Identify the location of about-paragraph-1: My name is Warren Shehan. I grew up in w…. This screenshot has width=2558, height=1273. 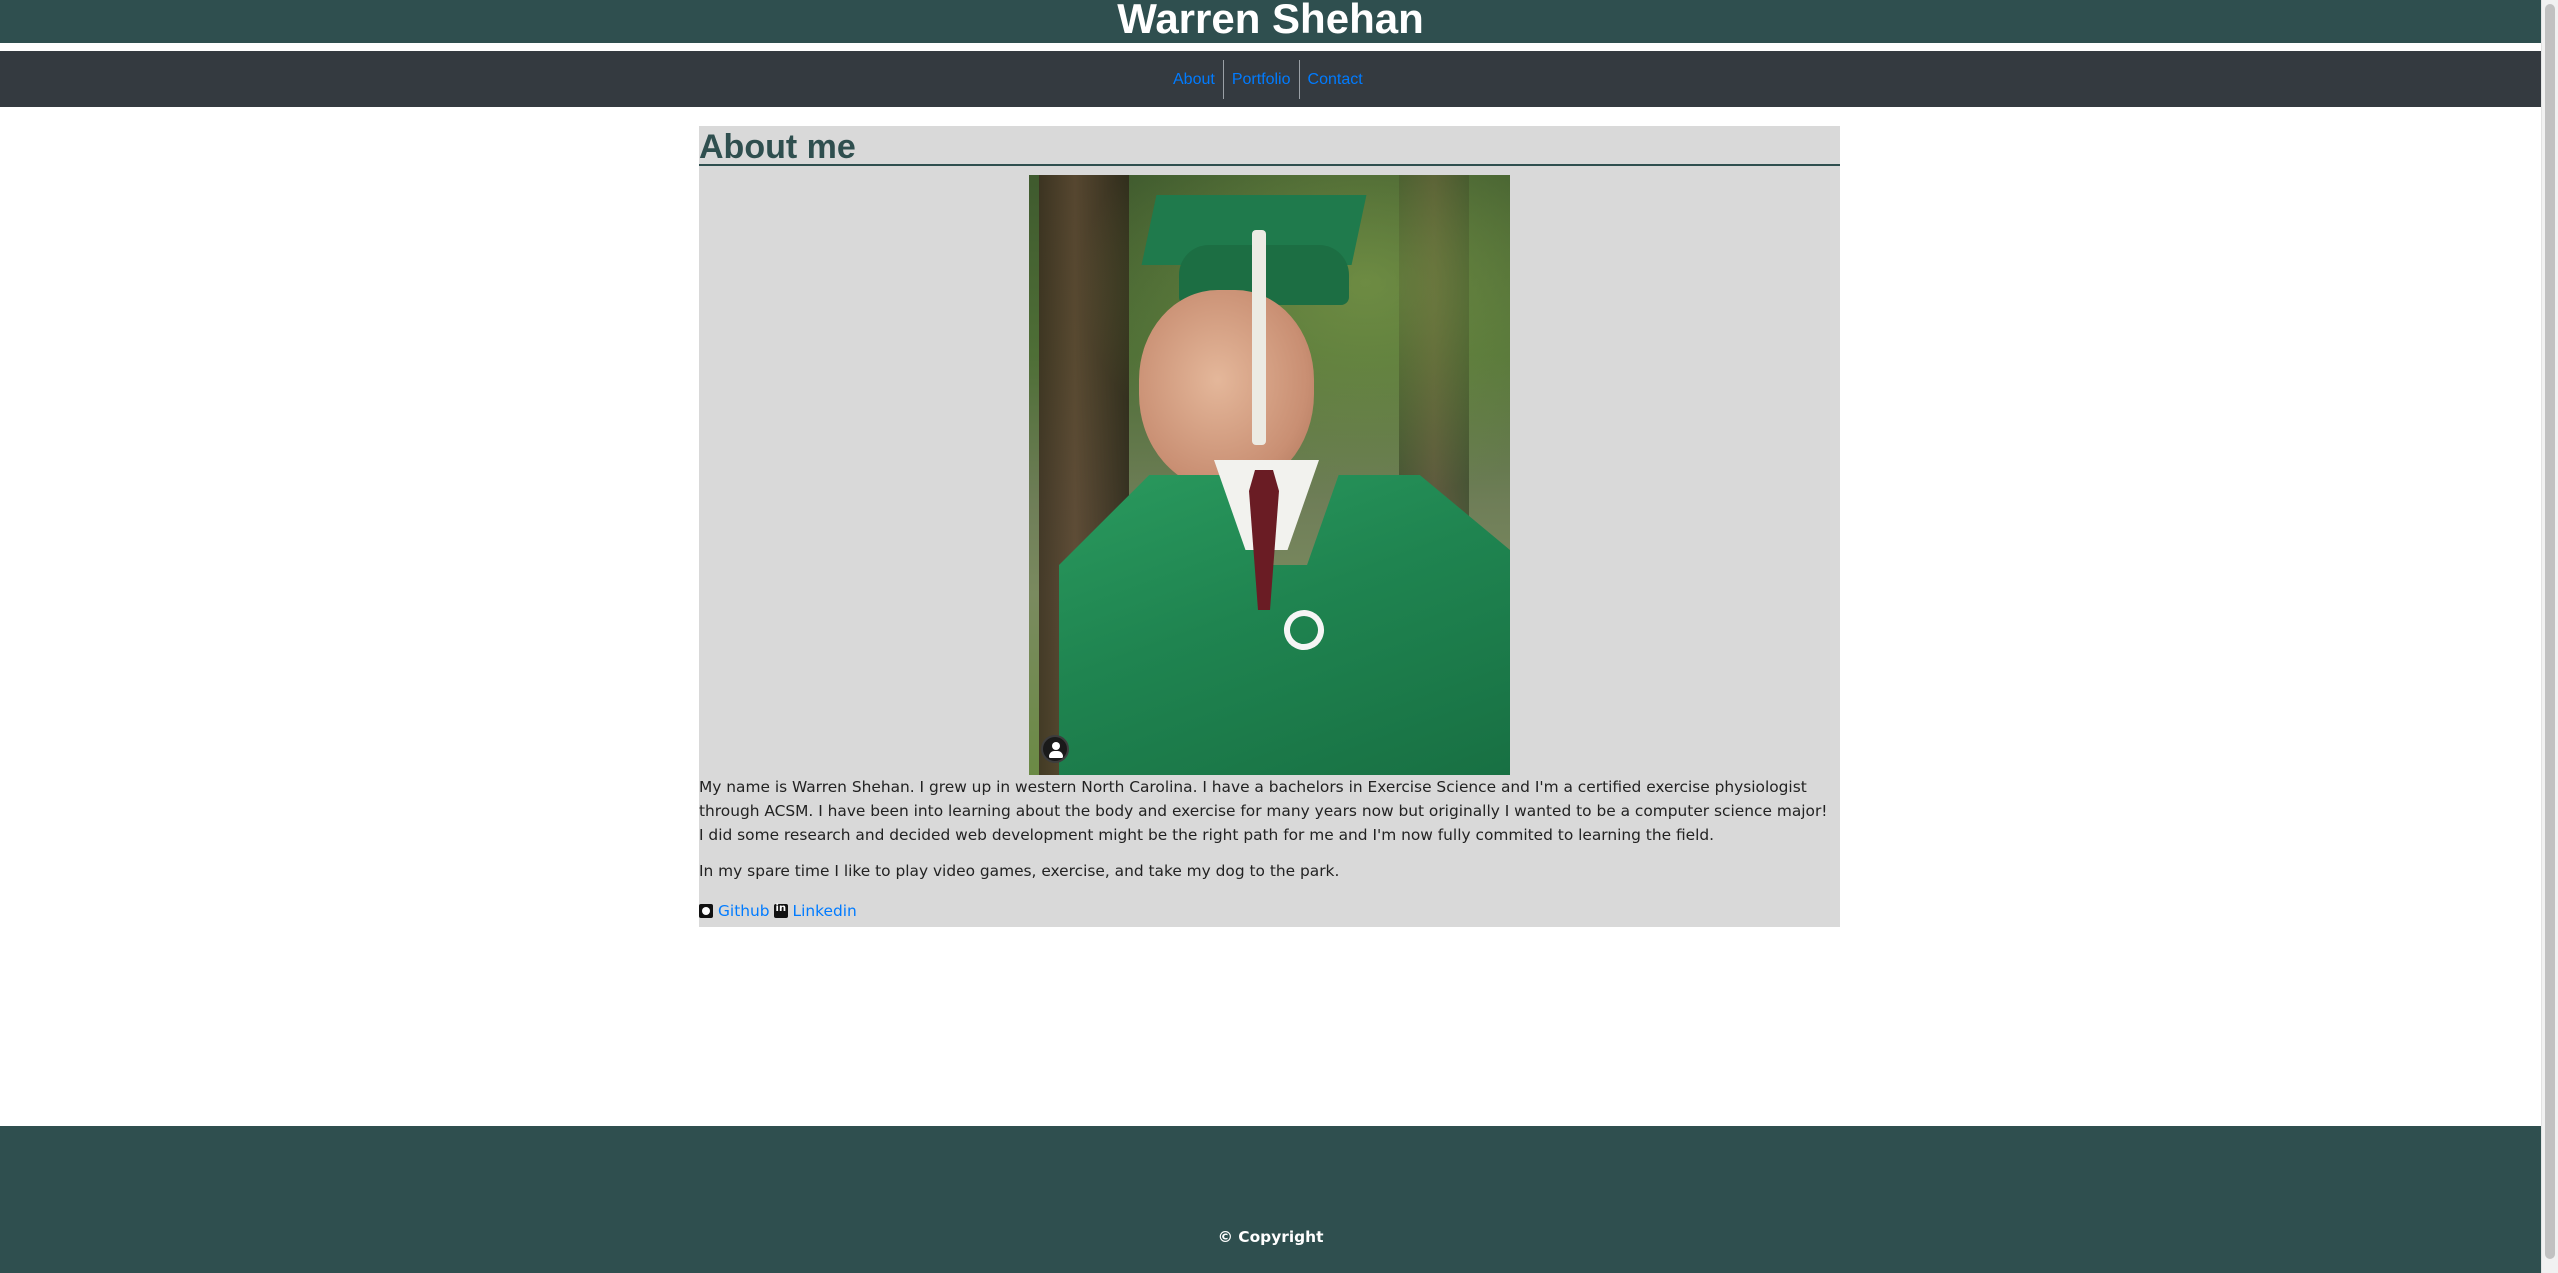
(1263, 811).